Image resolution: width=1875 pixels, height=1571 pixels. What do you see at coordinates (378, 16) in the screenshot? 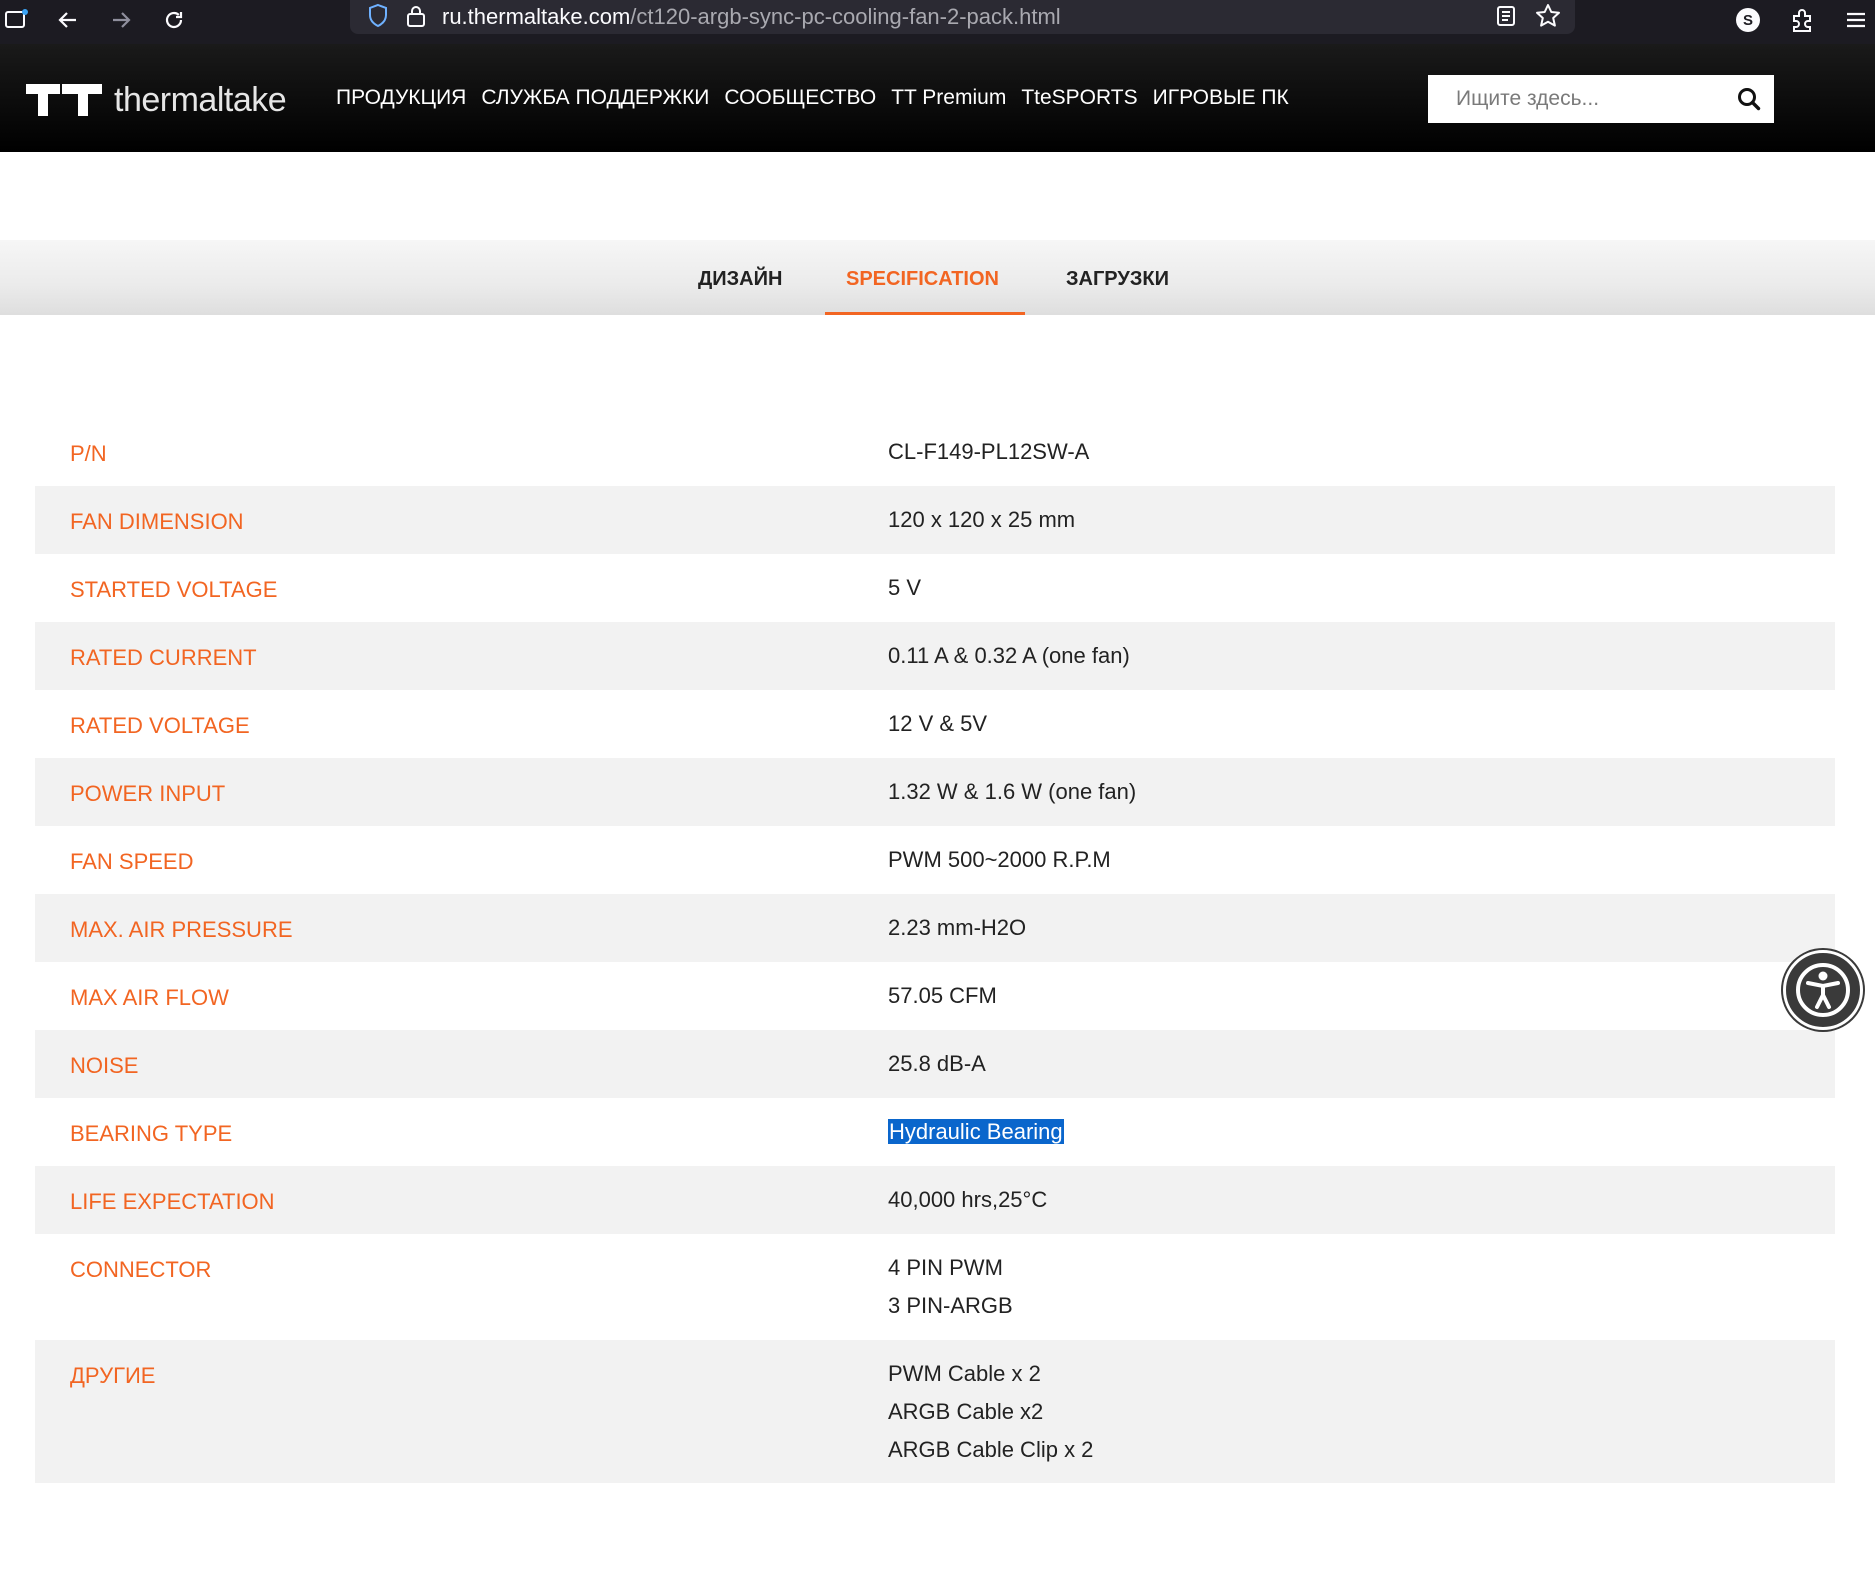
I see `tracking-shield-icon` at bounding box center [378, 16].